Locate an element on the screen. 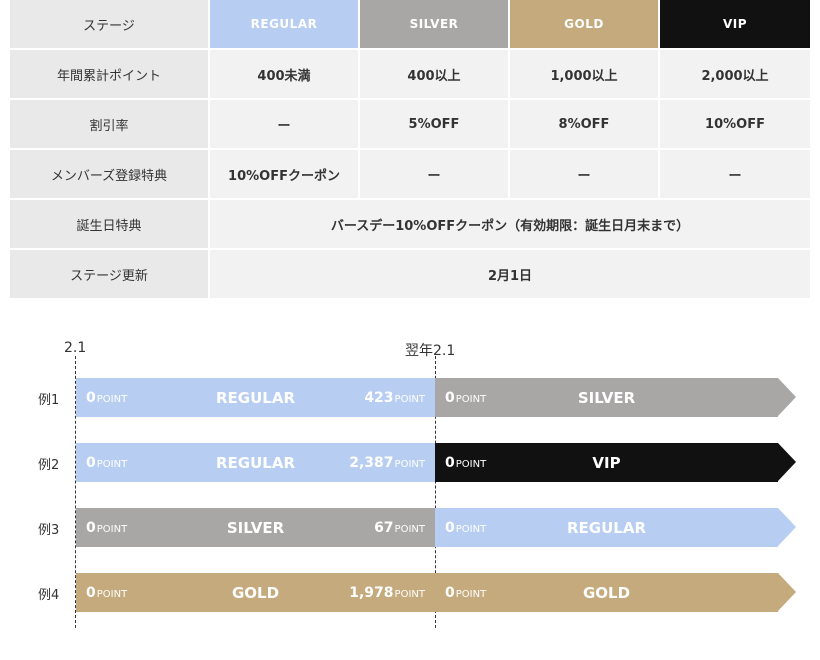 This screenshot has width=820, height=660. next-stage-bar: 0POINT GOLD is located at coordinates (606, 592).